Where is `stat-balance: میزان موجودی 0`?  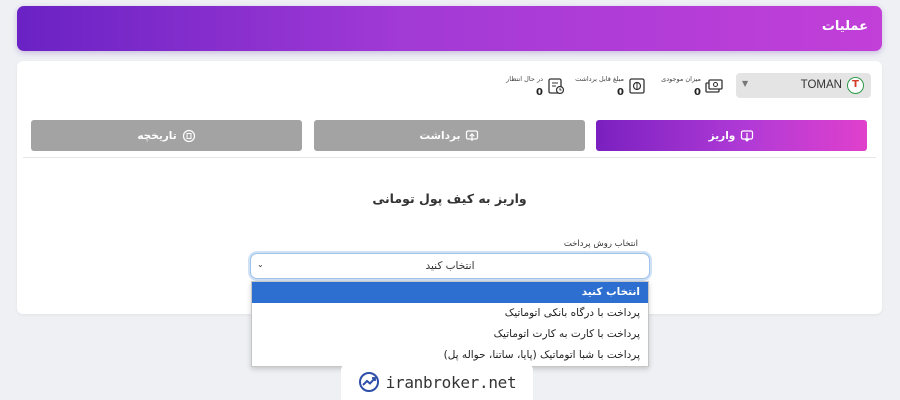 stat-balance: میزان موجودی 0 is located at coordinates (690, 87).